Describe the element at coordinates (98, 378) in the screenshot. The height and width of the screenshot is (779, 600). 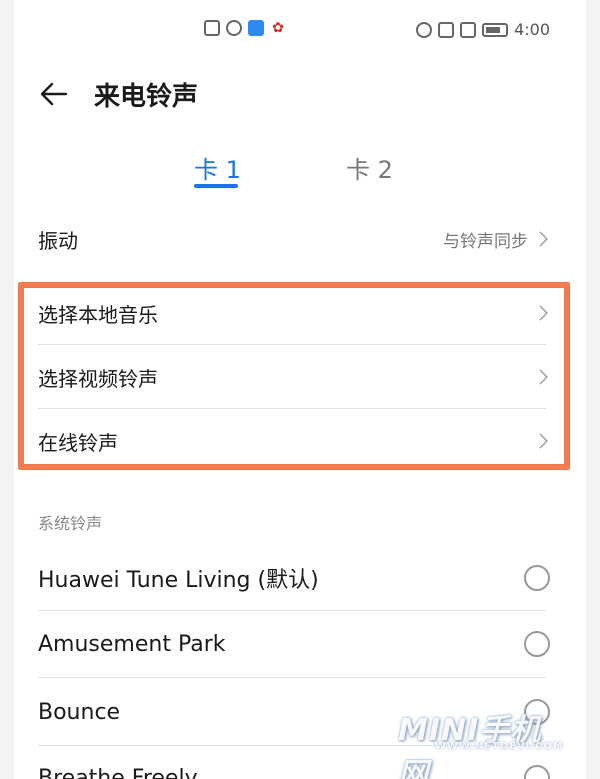
I see `select-video-ringtone-label: 选择视频铃声` at that location.